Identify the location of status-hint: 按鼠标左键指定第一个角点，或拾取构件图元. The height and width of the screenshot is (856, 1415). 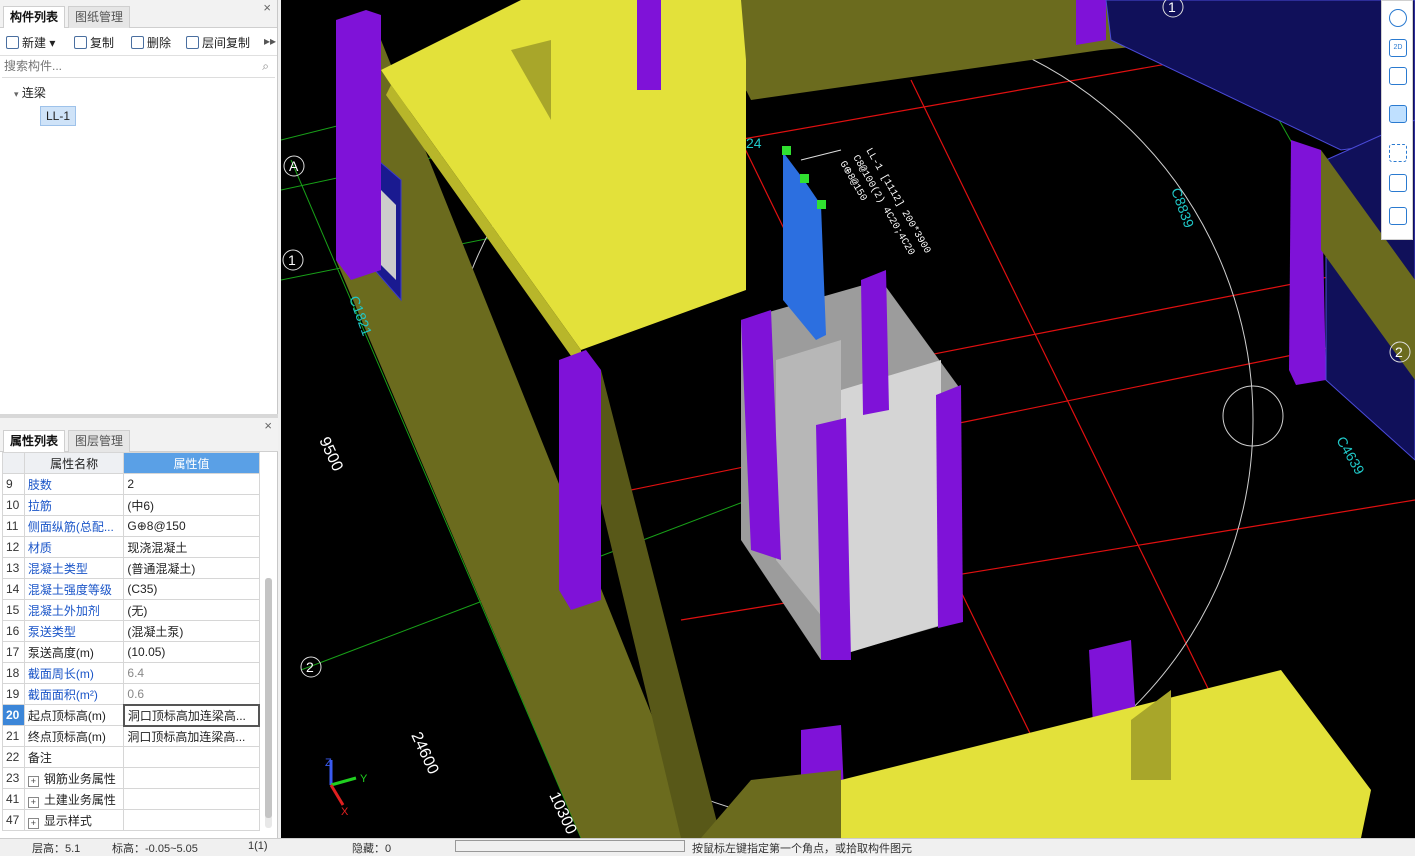
(802, 849).